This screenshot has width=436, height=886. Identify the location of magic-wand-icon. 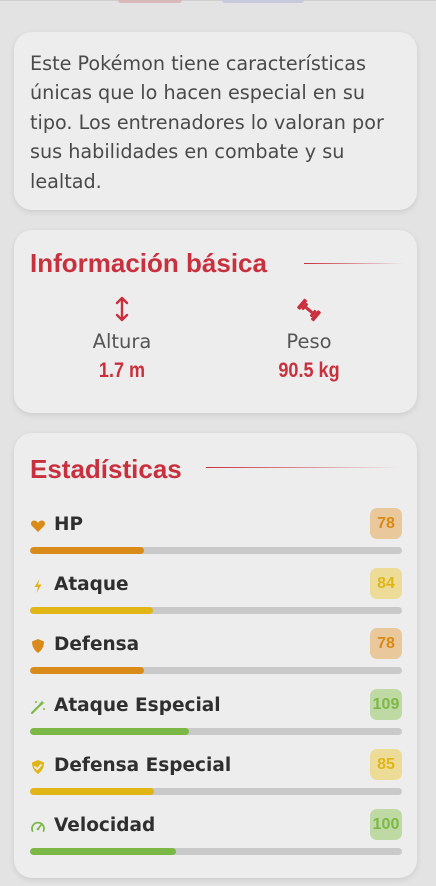
(38, 707).